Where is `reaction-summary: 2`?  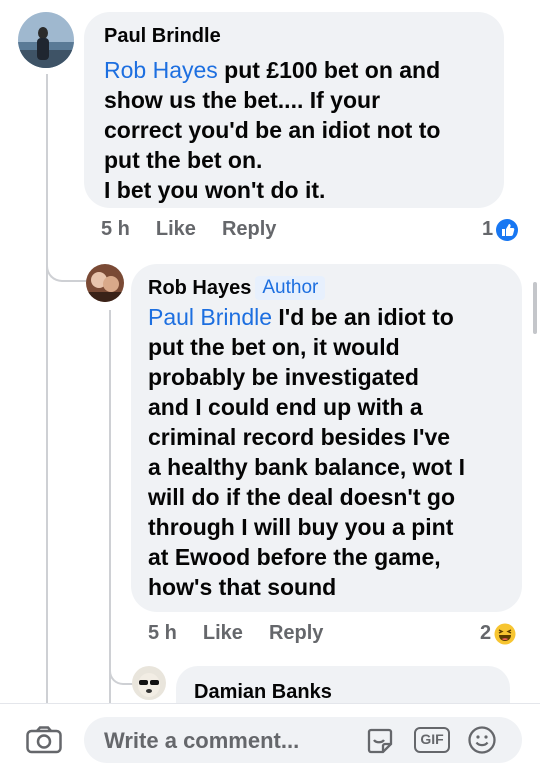 reaction-summary: 2 is located at coordinates (498, 633).